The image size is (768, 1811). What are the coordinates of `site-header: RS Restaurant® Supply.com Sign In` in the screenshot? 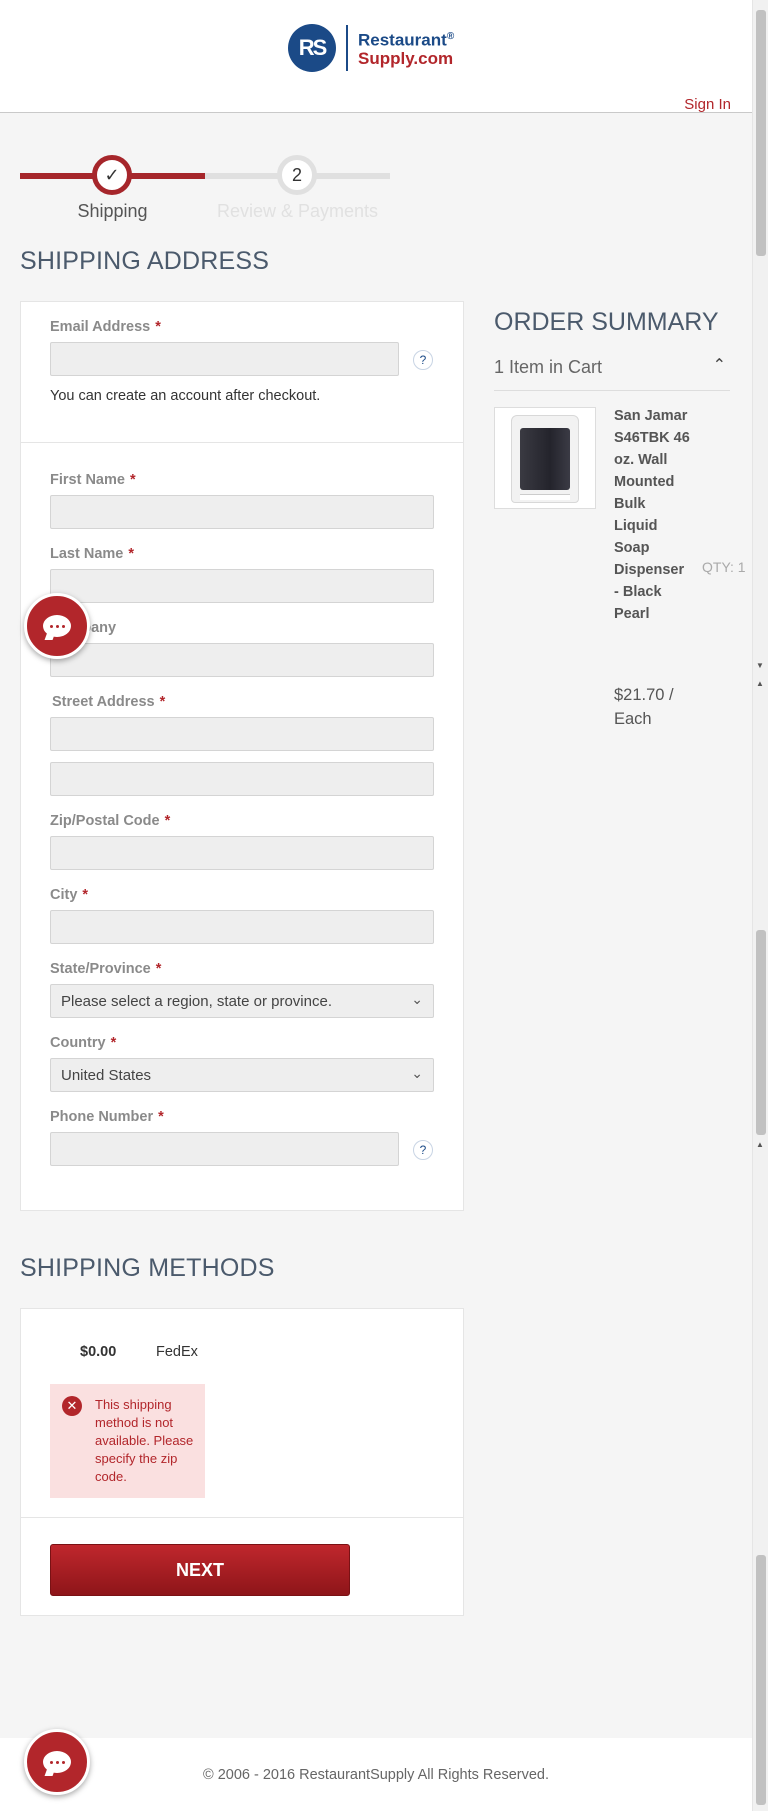 It's located at (376, 56).